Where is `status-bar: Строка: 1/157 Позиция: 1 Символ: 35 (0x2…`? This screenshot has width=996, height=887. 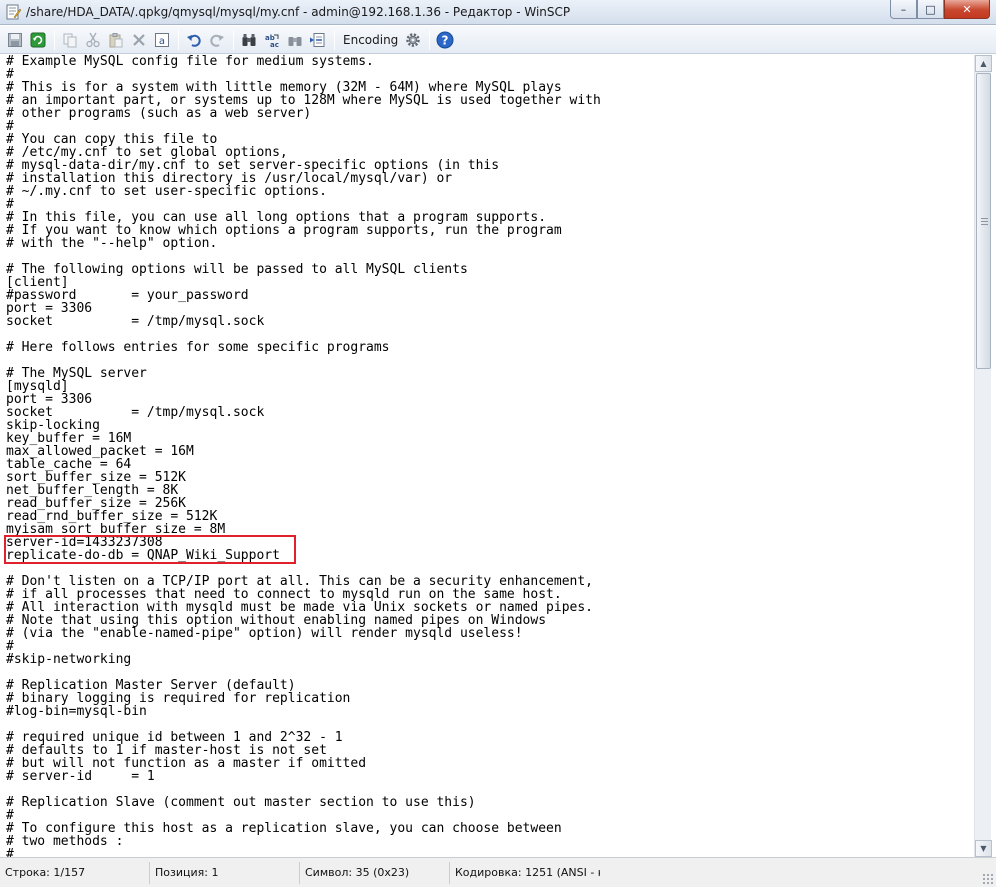 status-bar: Строка: 1/157 Позиция: 1 Символ: 35 (0x2… is located at coordinates (498, 872).